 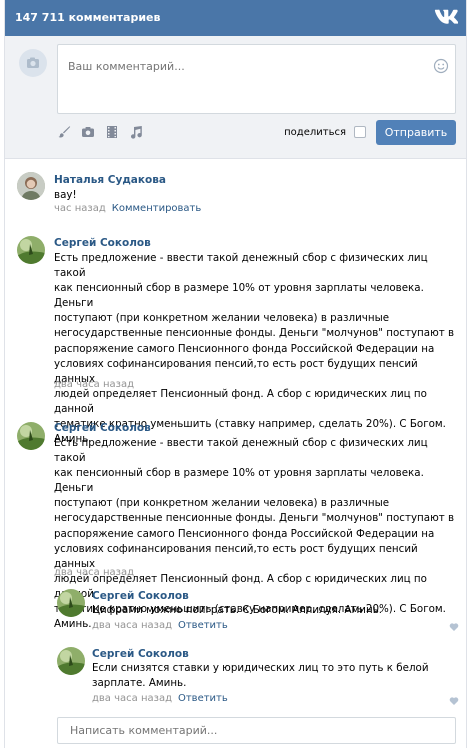 I want to click on comment-time: час назад, so click(x=80, y=208).